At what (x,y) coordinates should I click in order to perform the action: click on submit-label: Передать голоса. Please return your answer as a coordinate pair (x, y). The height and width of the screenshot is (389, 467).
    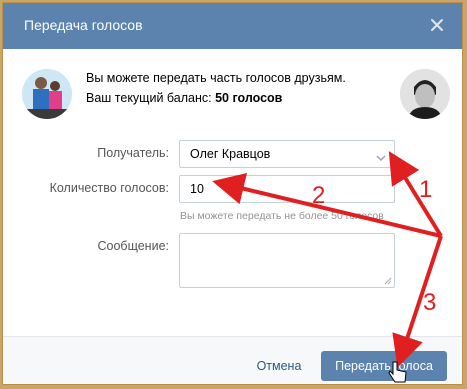
    Looking at the image, I should click on (384, 366).